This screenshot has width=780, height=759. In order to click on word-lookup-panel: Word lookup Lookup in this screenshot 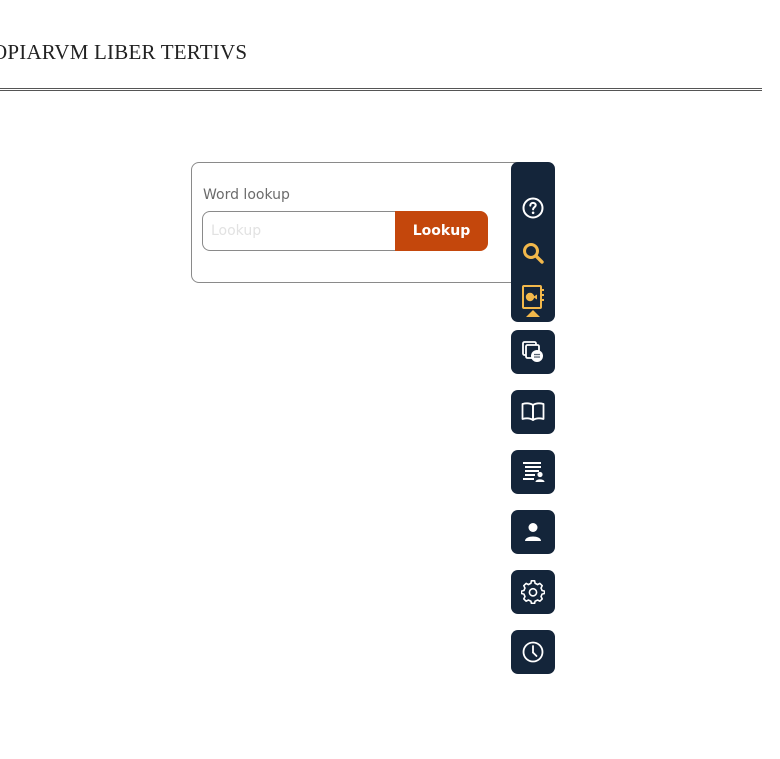, I will do `click(361, 222)`.